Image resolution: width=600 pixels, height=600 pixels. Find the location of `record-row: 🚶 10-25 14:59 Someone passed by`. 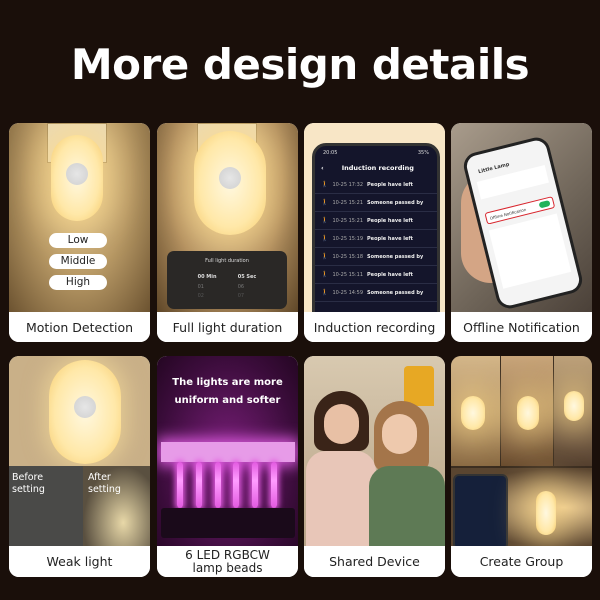

record-row: 🚶 10-25 14:59 Someone passed by is located at coordinates (376, 293).